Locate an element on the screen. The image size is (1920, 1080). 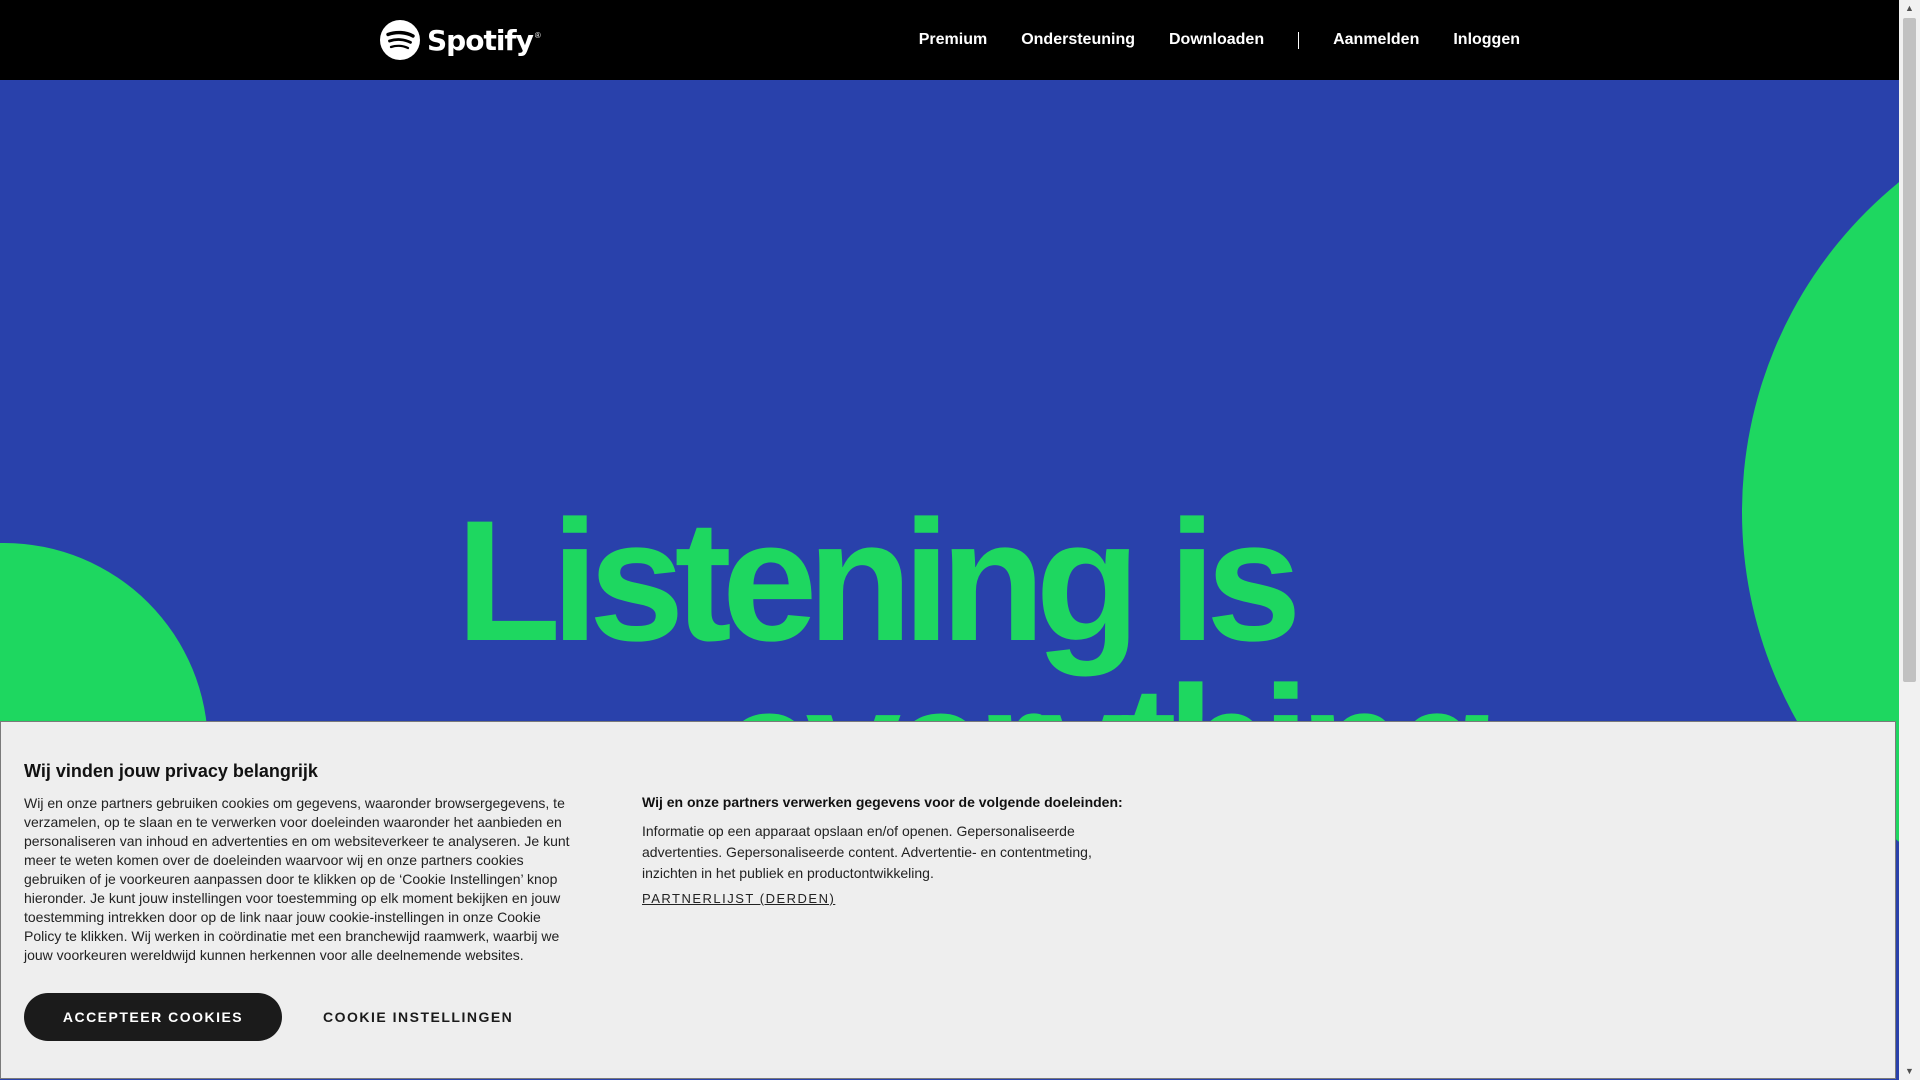
nav-support-link: Ondersteuning is located at coordinates (1078, 40).